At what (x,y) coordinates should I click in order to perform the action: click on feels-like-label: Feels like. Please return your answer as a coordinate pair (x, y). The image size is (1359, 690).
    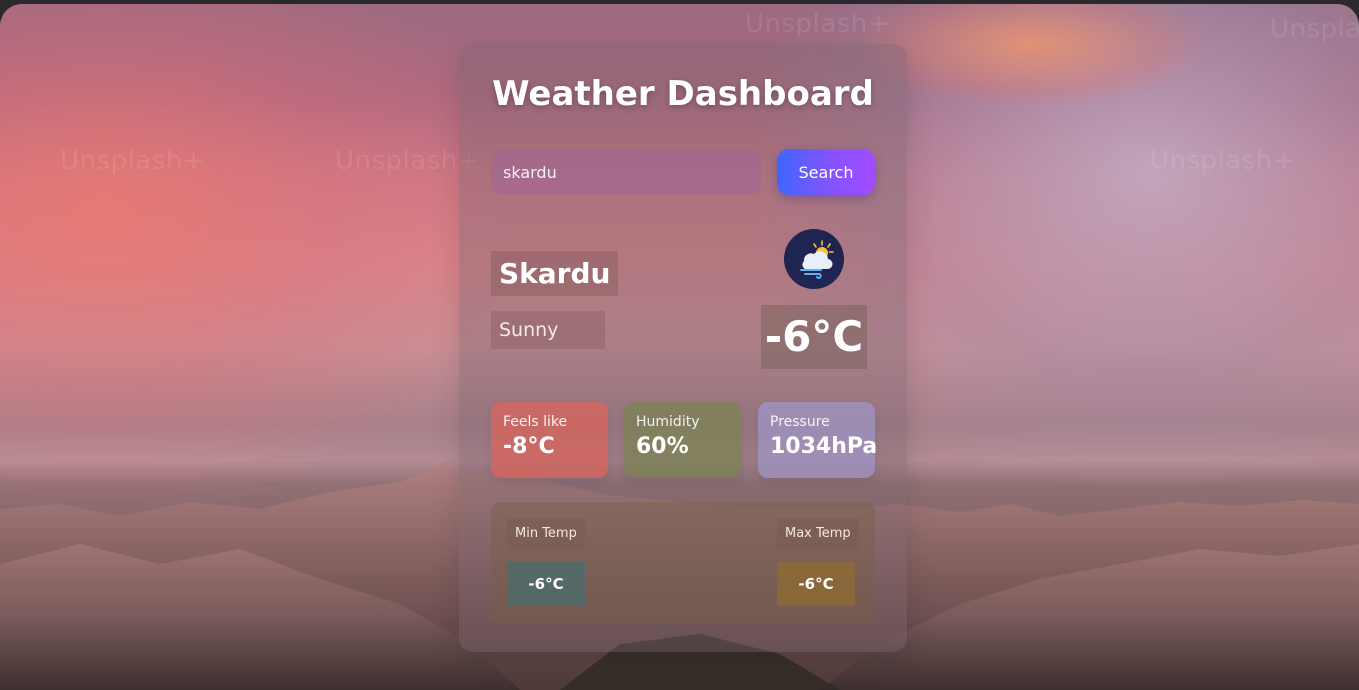
    Looking at the image, I should click on (535, 422).